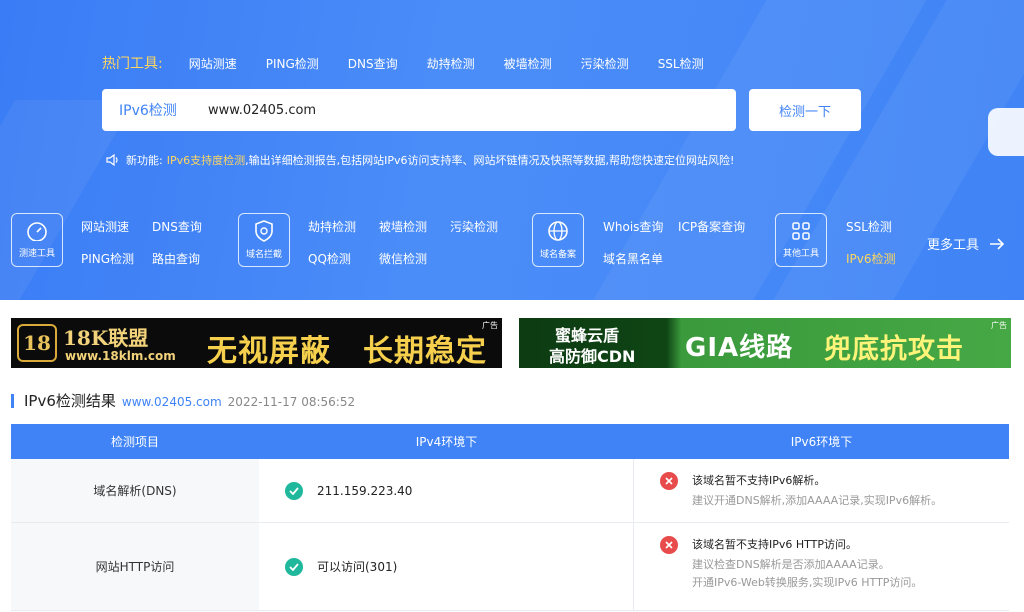  What do you see at coordinates (155, 110) in the screenshot?
I see `search-type-select: IPv6检测` at bounding box center [155, 110].